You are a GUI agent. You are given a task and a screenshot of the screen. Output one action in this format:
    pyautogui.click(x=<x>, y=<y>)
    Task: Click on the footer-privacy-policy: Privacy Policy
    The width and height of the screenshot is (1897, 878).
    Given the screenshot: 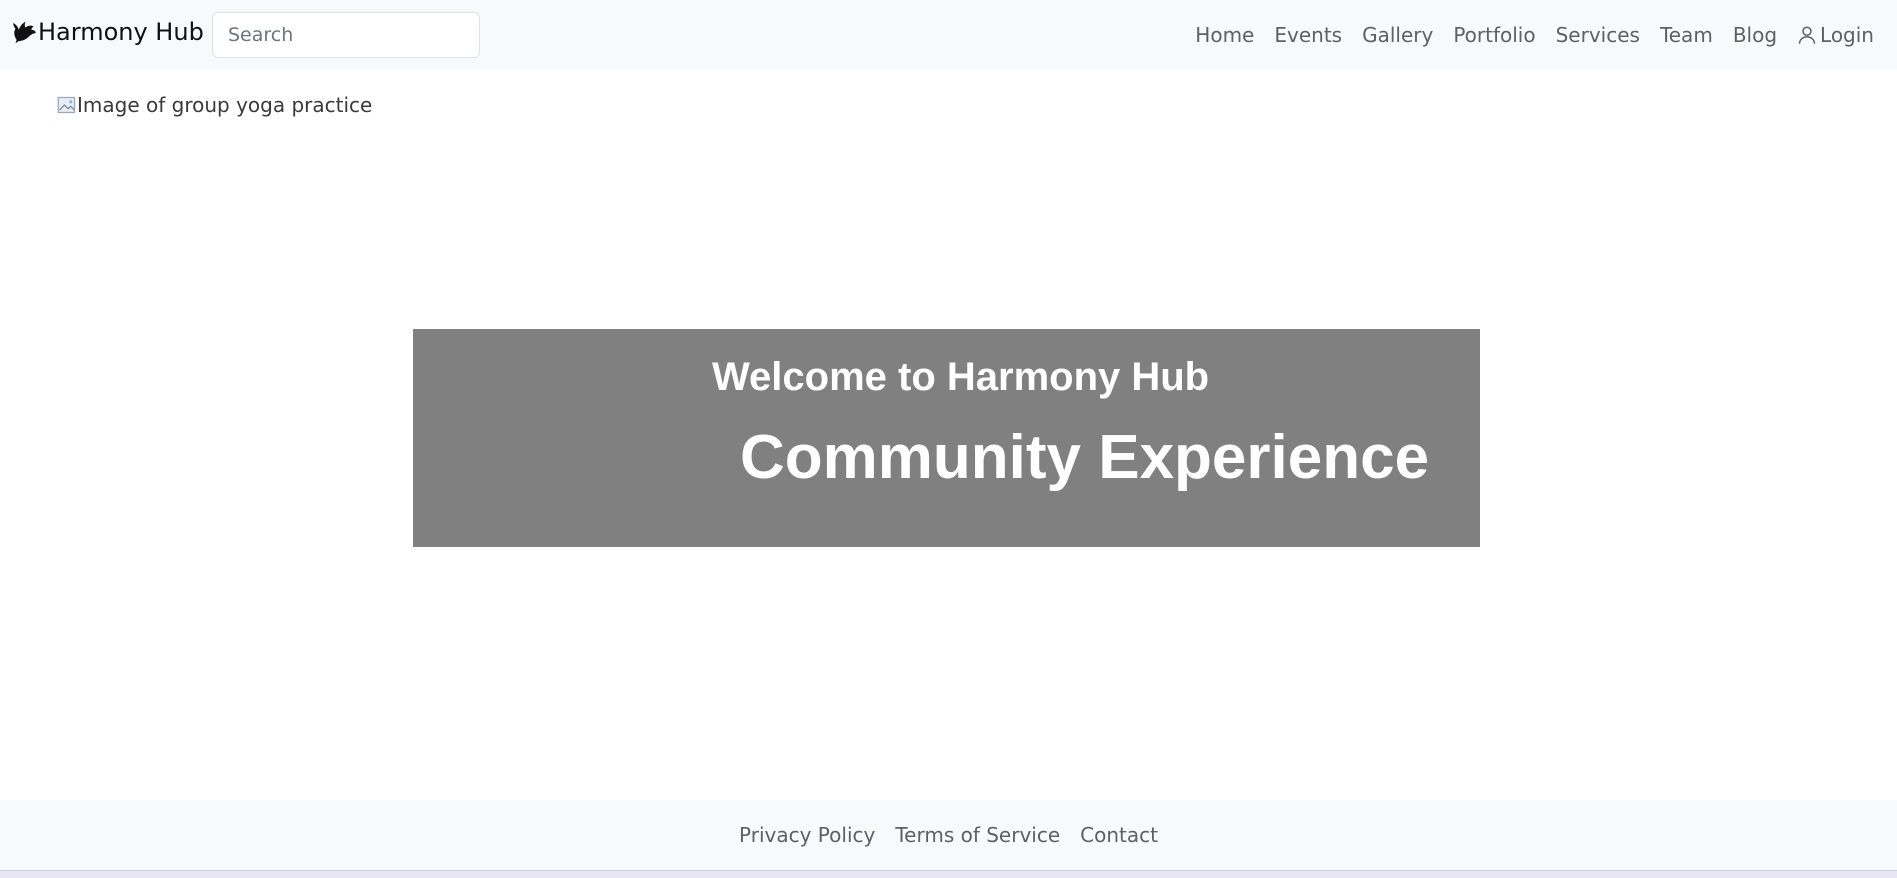 What is the action you would take?
    pyautogui.click(x=807, y=835)
    